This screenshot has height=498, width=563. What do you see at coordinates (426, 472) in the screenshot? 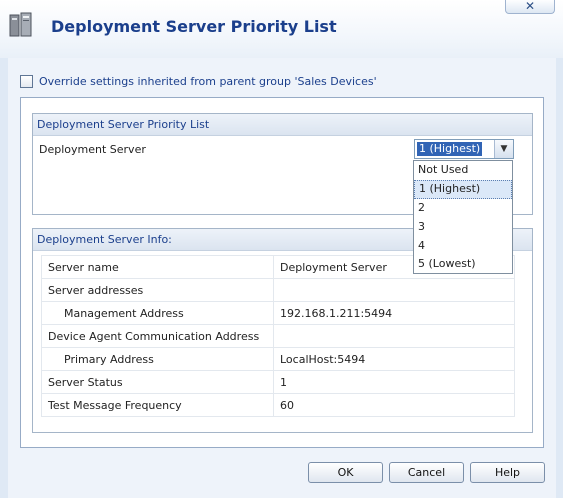
I see `cancel-button: Cancel` at bounding box center [426, 472].